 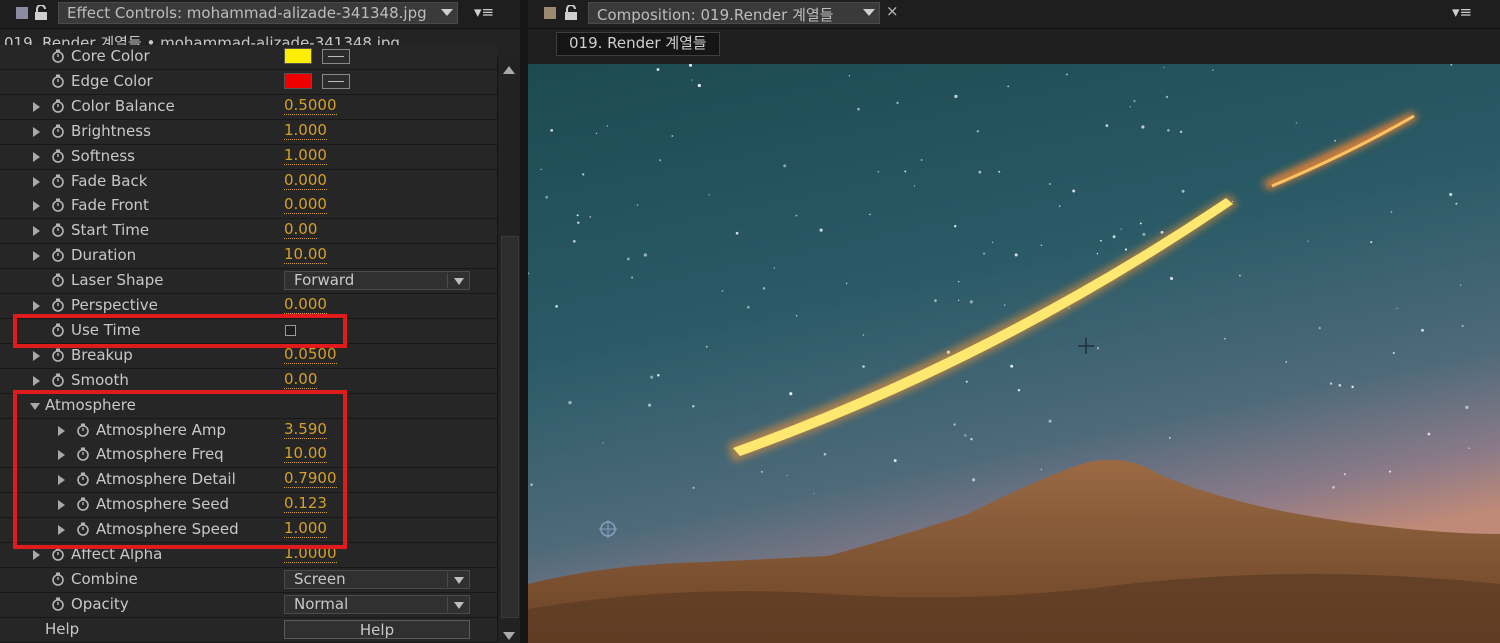 What do you see at coordinates (320, 579) in the screenshot?
I see `dropdown-value: Screen` at bounding box center [320, 579].